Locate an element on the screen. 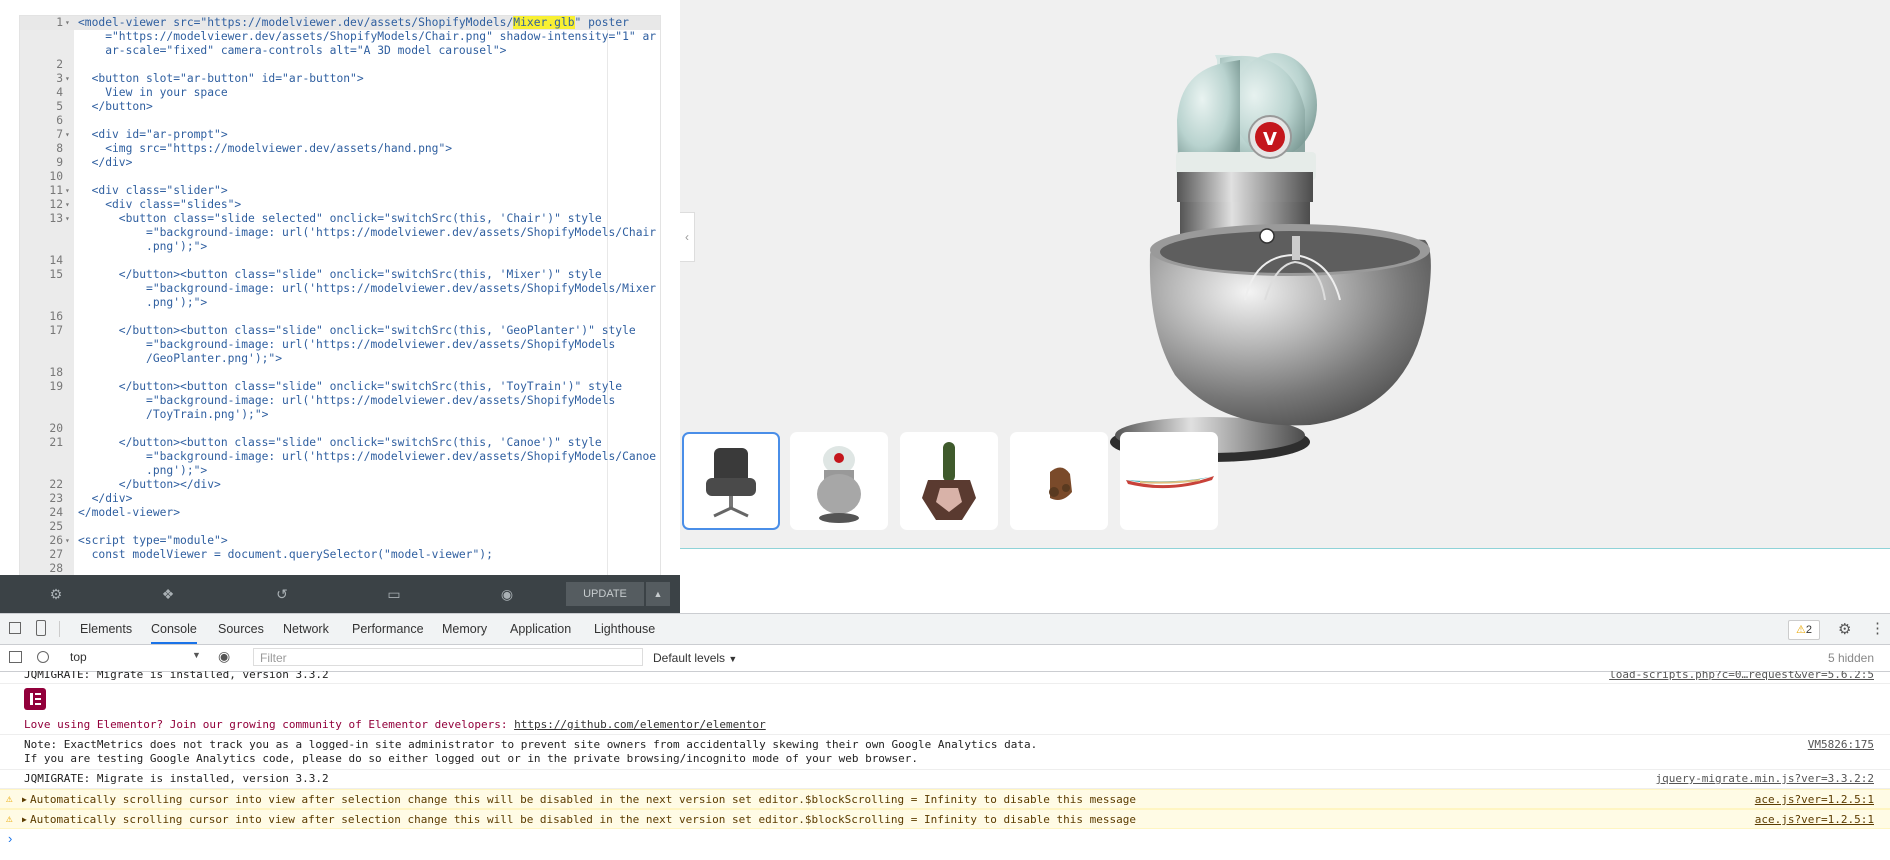 This screenshot has height=860, width=1890. tab-sources: Sources is located at coordinates (241, 629).